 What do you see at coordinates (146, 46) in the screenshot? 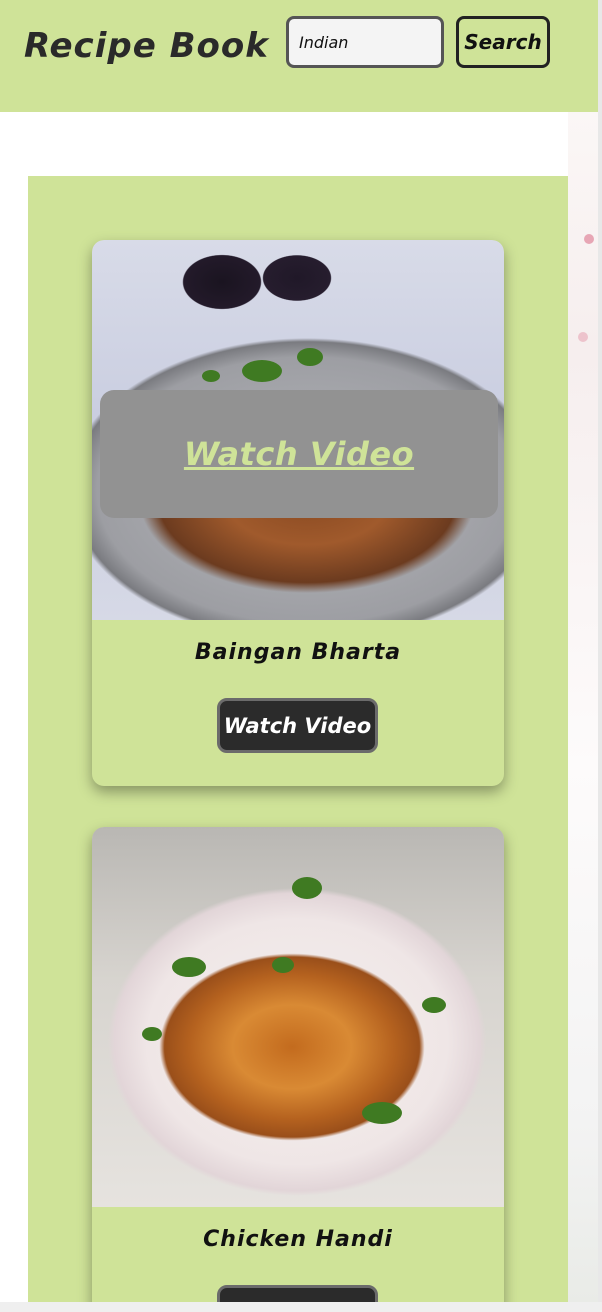
I see `app-title: Recipe Book` at bounding box center [146, 46].